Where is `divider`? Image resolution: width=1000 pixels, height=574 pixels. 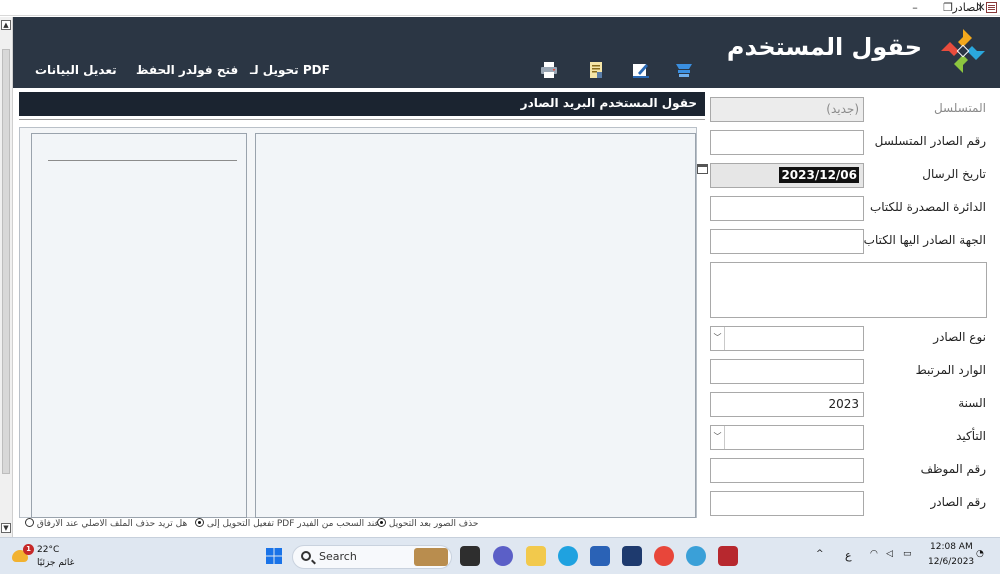
divider is located at coordinates (362, 119).